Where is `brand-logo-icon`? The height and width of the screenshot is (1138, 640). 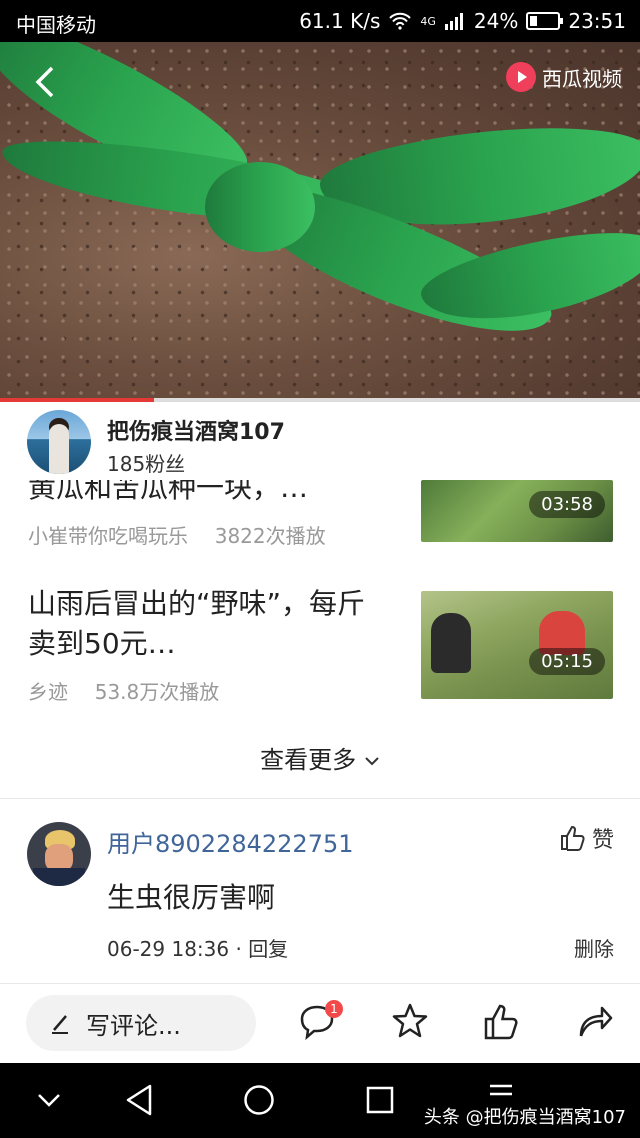 brand-logo-icon is located at coordinates (521, 77).